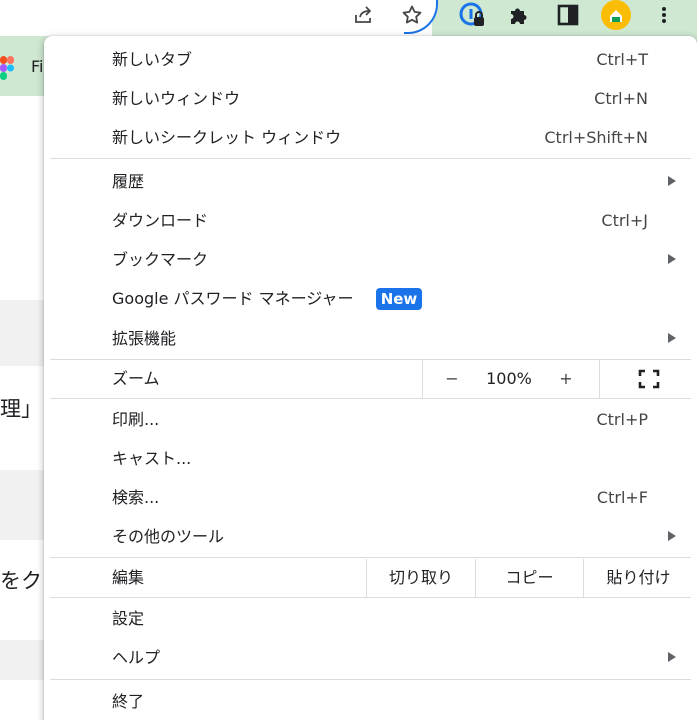 The width and height of the screenshot is (697, 720). What do you see at coordinates (128, 618) in the screenshot?
I see `menu-item-label: 設定` at bounding box center [128, 618].